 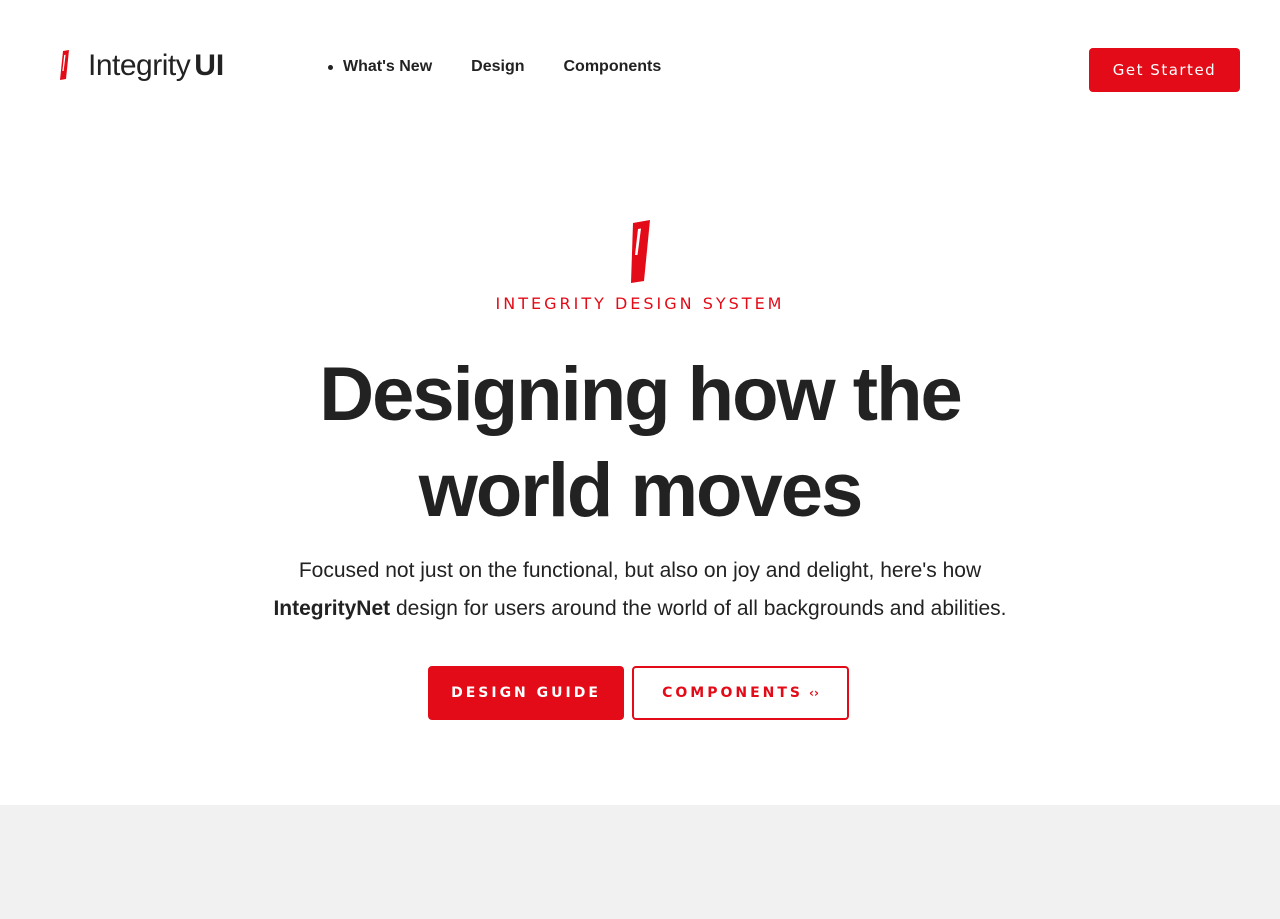 What do you see at coordinates (1164, 70) in the screenshot?
I see `get-started-button: Get Started` at bounding box center [1164, 70].